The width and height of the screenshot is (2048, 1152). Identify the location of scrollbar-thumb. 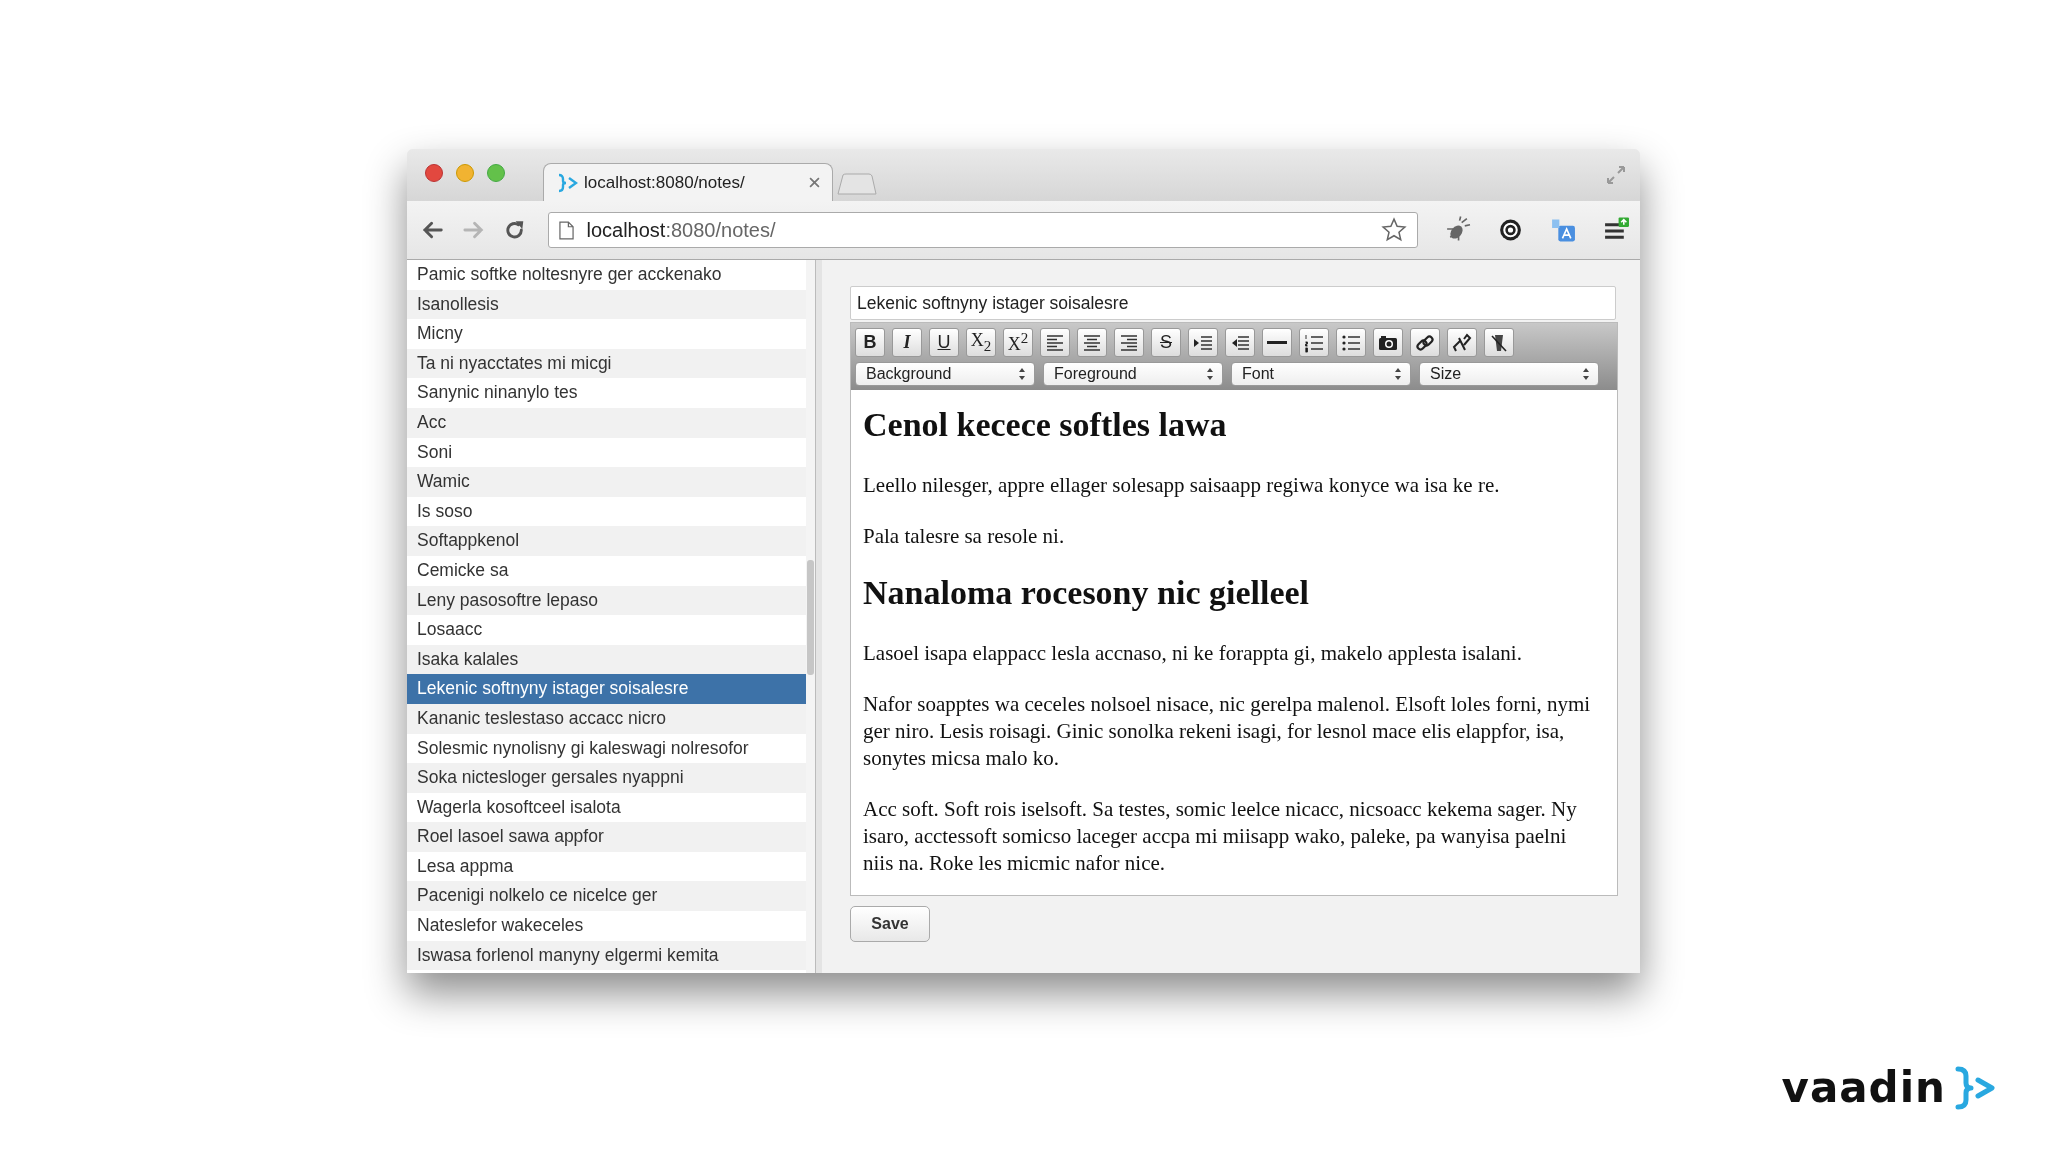
(810, 617).